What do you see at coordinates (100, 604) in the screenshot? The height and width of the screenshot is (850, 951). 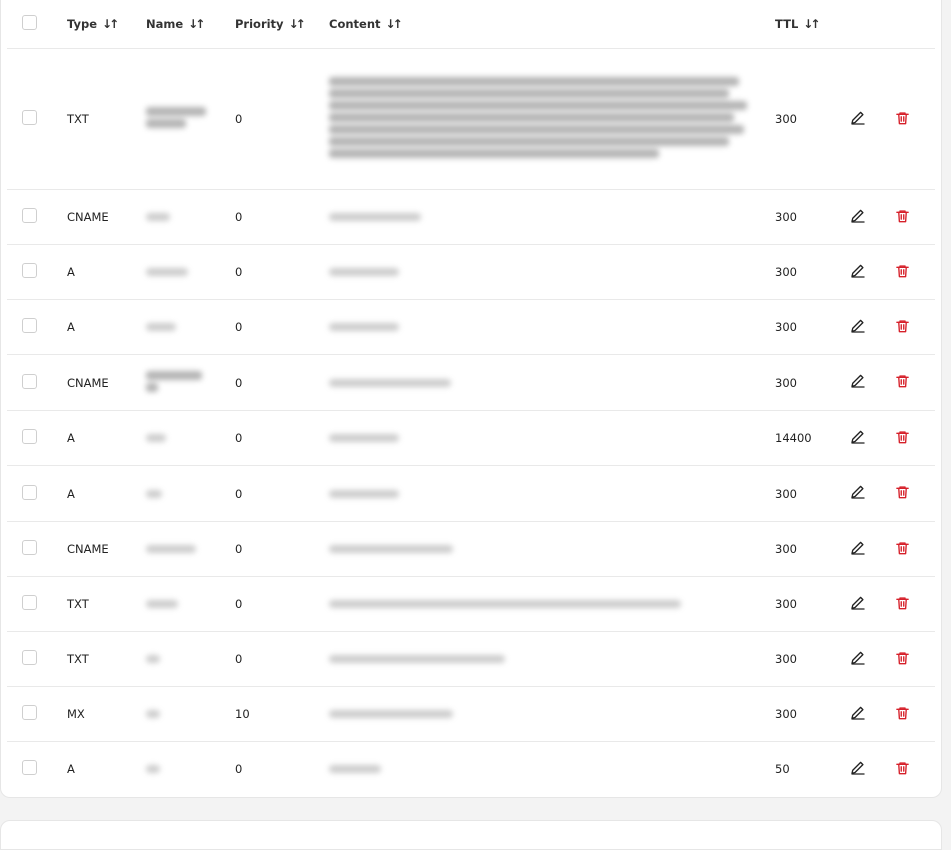 I see `record-type: TXT` at bounding box center [100, 604].